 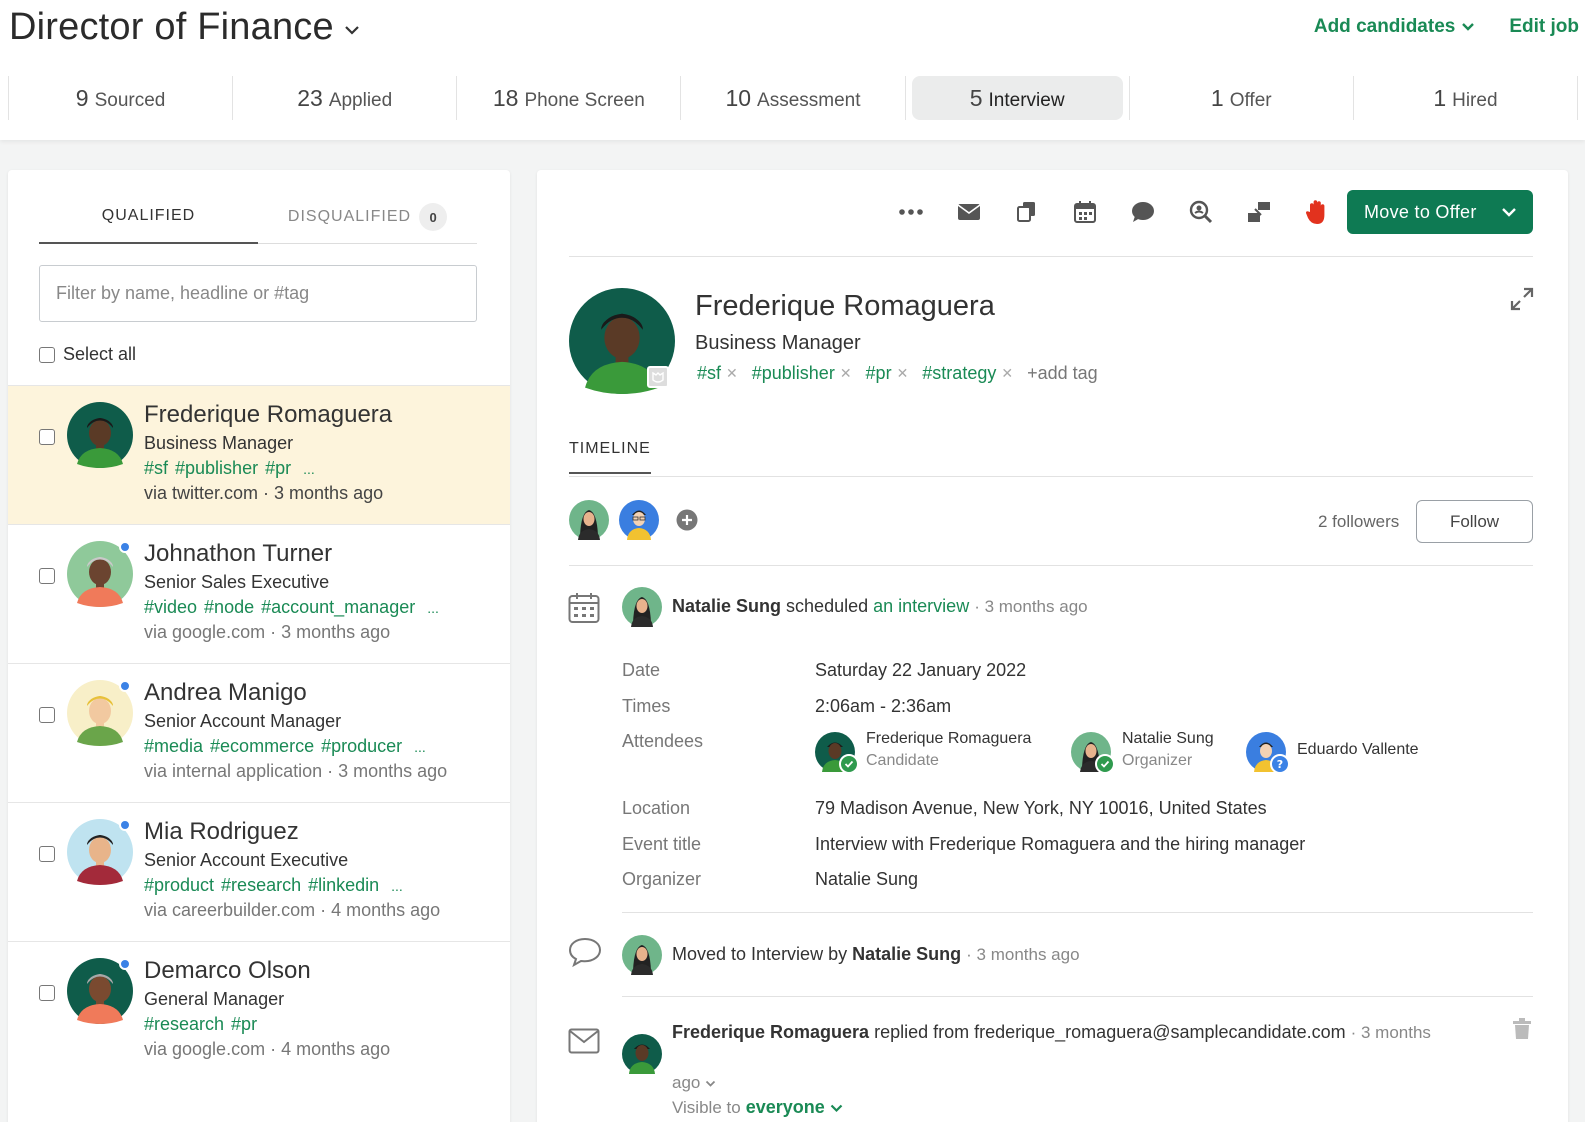 What do you see at coordinates (1143, 212) in the screenshot?
I see `comment-icon` at bounding box center [1143, 212].